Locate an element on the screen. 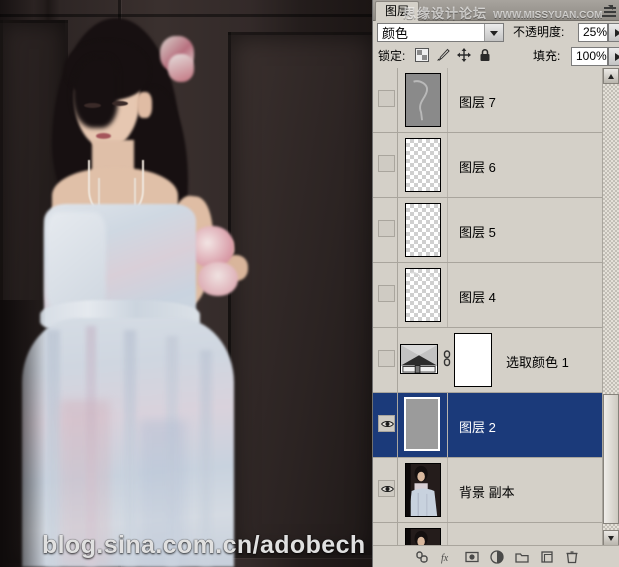  table-row: 背景 is located at coordinates (496, 534).